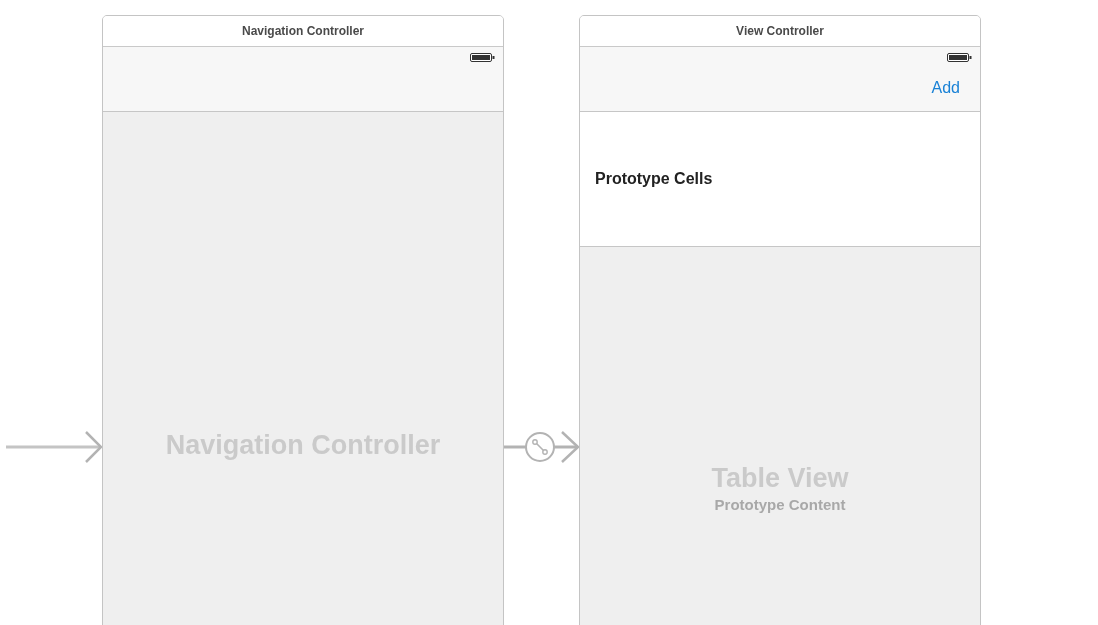 This screenshot has width=1098, height=625. I want to click on scene-title: View Controller, so click(780, 31).